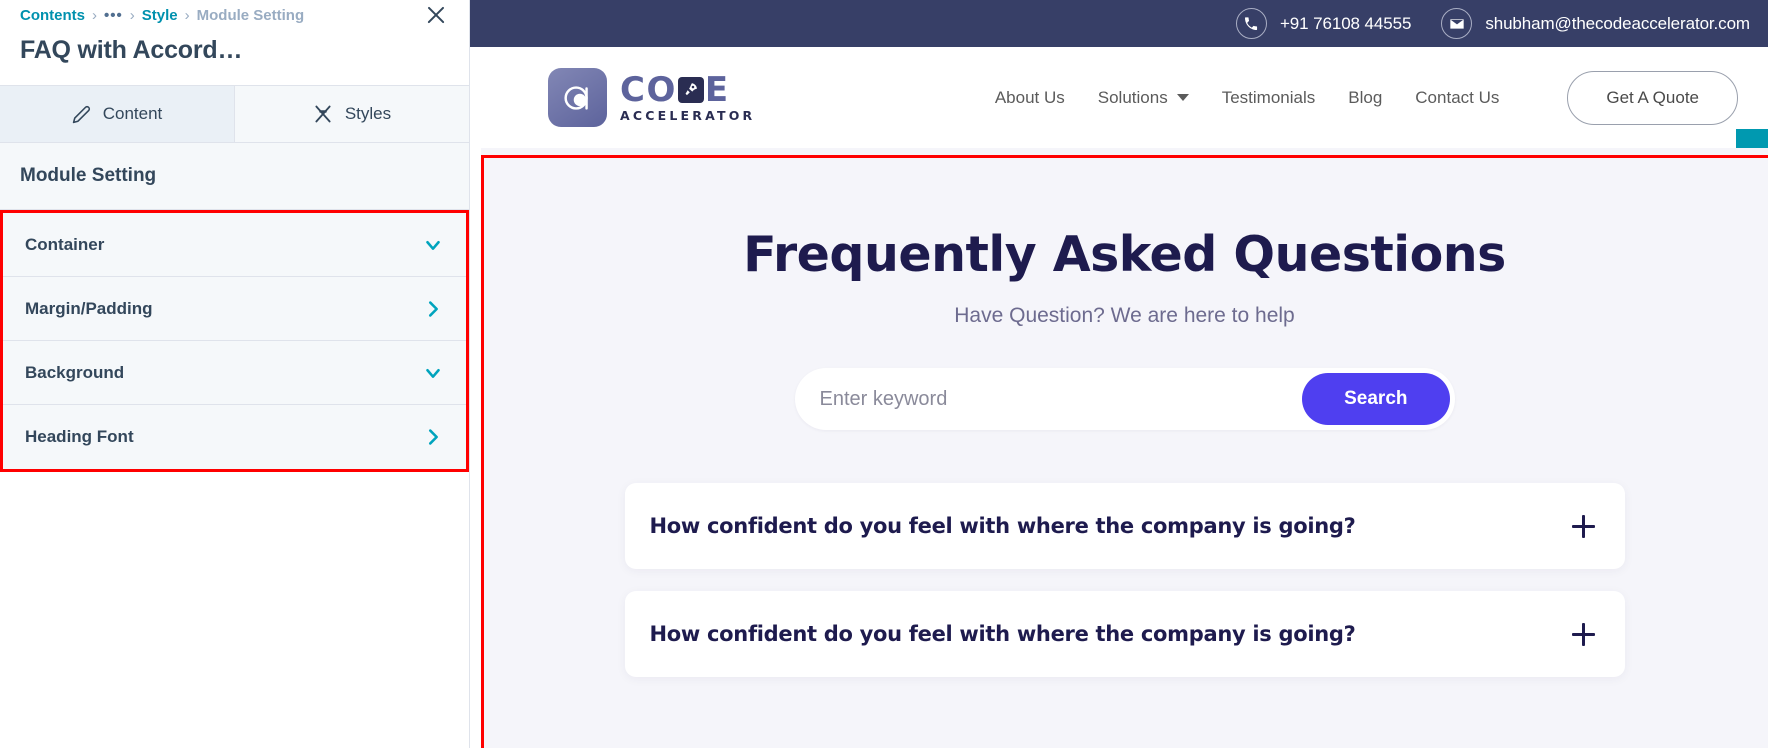  Describe the element at coordinates (75, 372) in the screenshot. I see `accordion-label: Background` at that location.